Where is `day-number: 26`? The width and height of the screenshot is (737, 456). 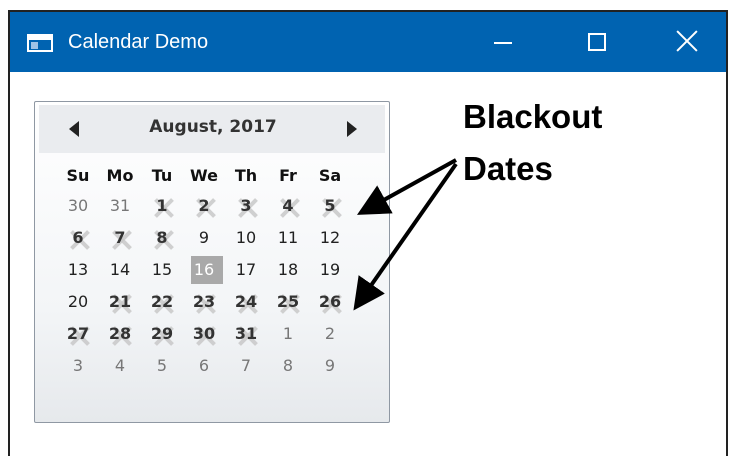 day-number: 26 is located at coordinates (330, 301).